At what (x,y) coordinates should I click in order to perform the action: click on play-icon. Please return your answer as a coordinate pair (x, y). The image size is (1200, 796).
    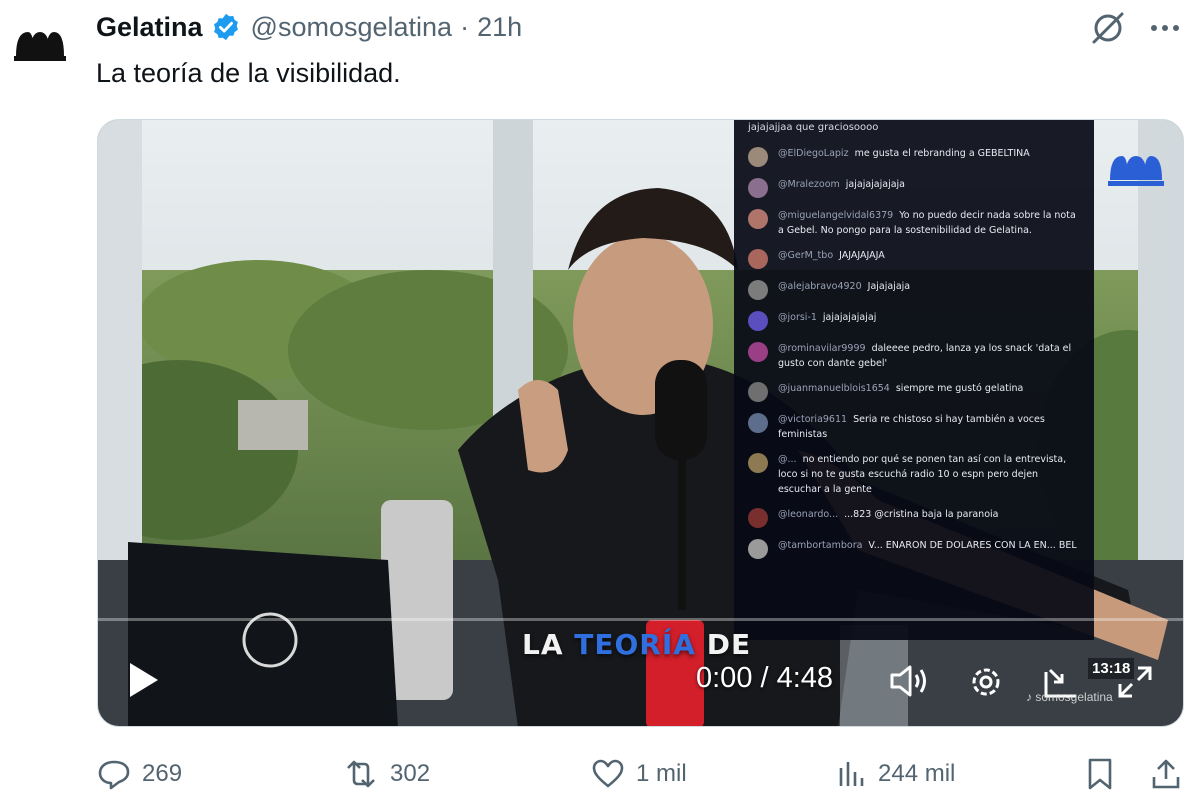
    Looking at the image, I should click on (144, 680).